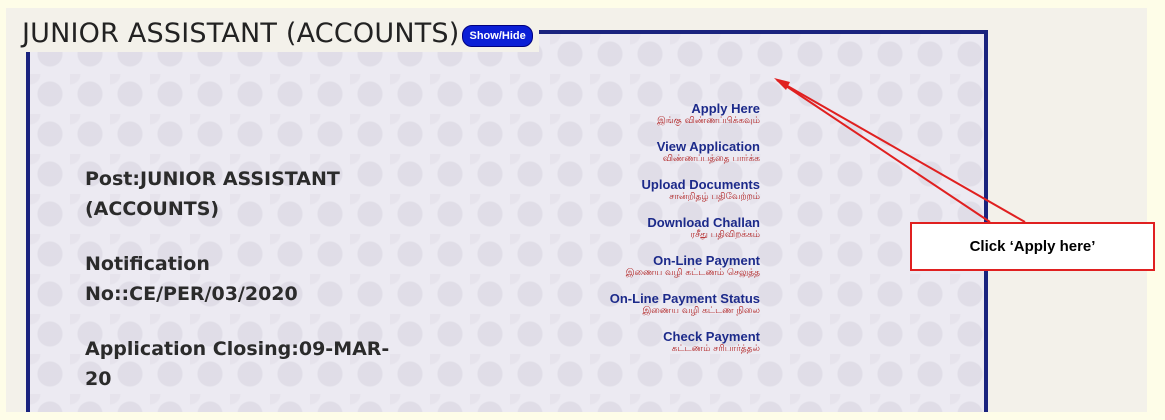  I want to click on arrow-line-left, so click(883, 151).